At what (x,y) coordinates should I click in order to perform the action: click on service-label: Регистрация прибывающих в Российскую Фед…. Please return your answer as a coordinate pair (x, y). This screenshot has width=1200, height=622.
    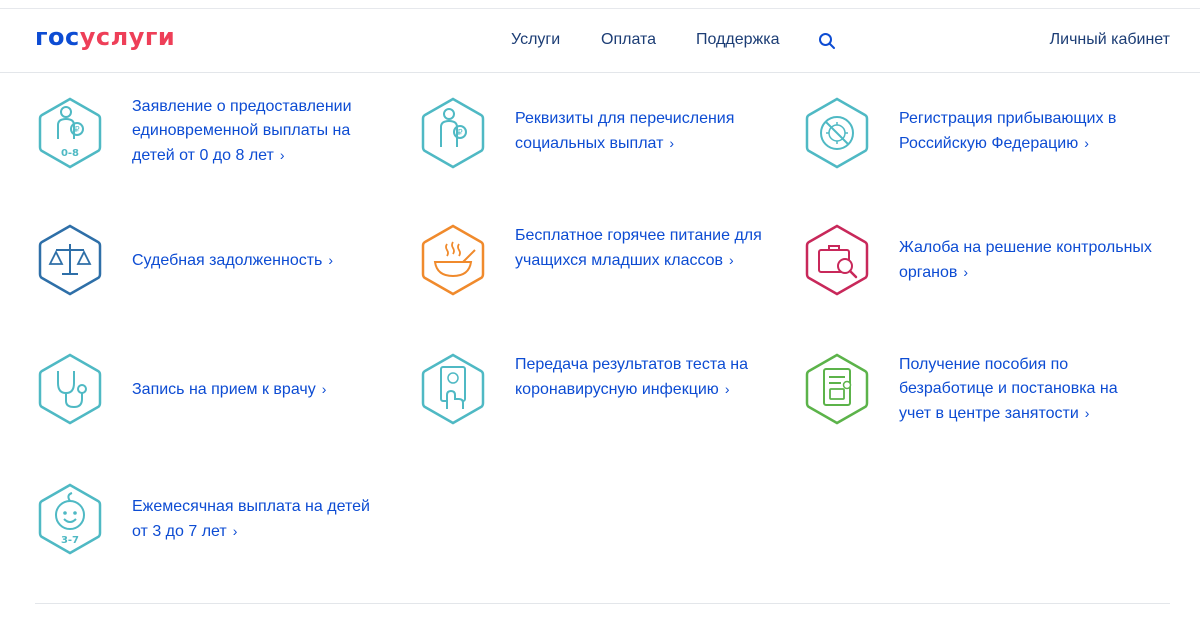
    Looking at the image, I should click on (1026, 131).